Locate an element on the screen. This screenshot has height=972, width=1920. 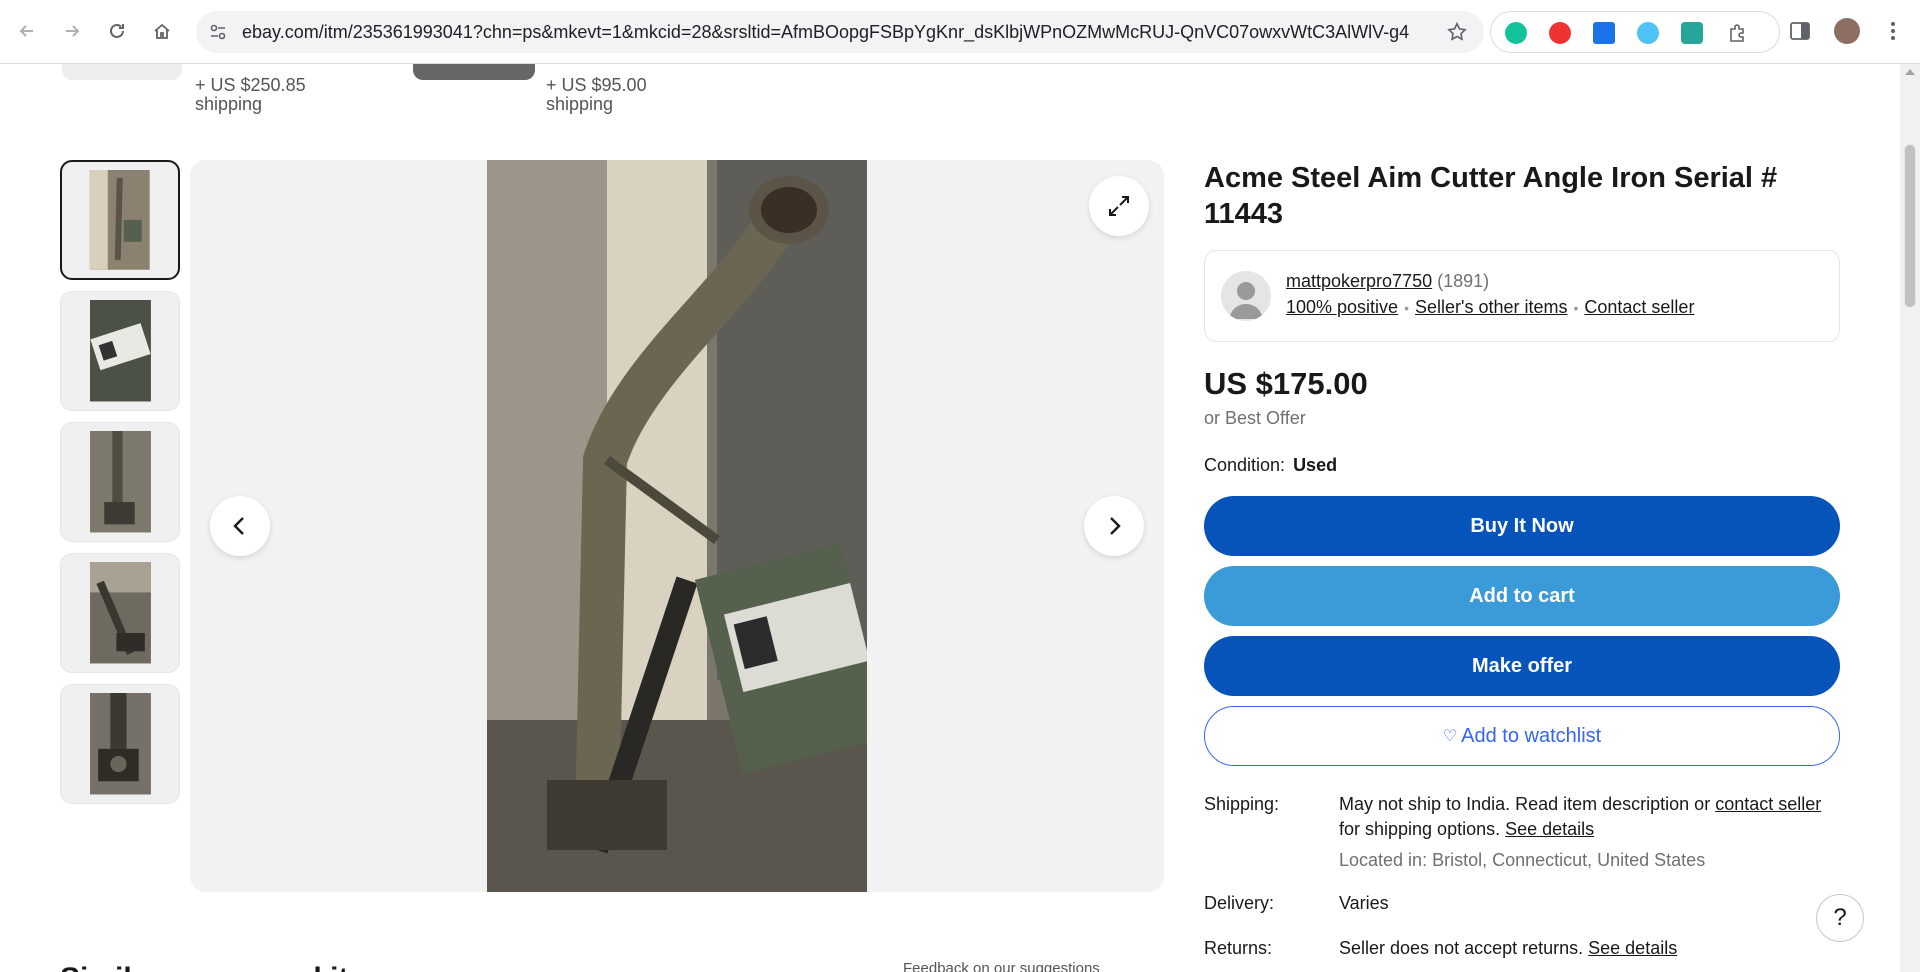
returns-see-details-link: See details is located at coordinates (1632, 948).